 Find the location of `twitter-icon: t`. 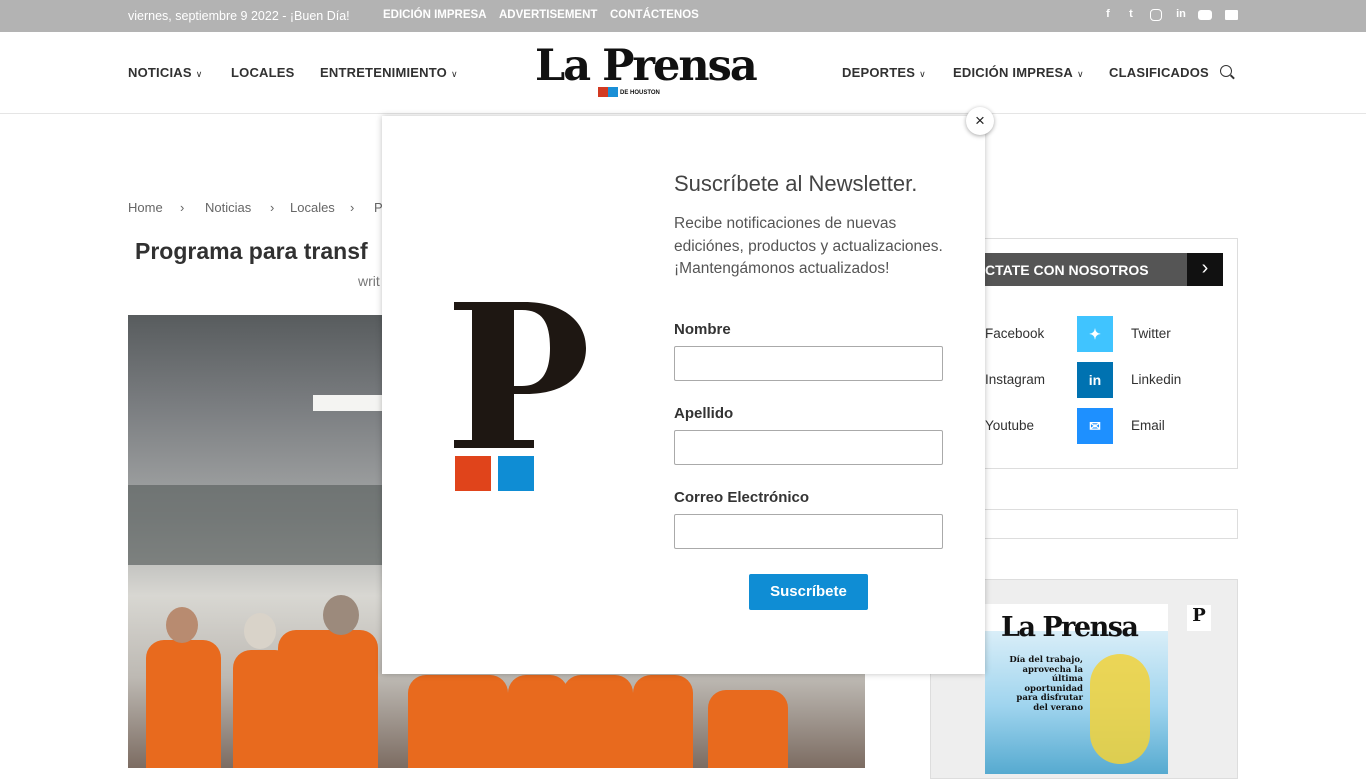

twitter-icon: t is located at coordinates (1131, 15).